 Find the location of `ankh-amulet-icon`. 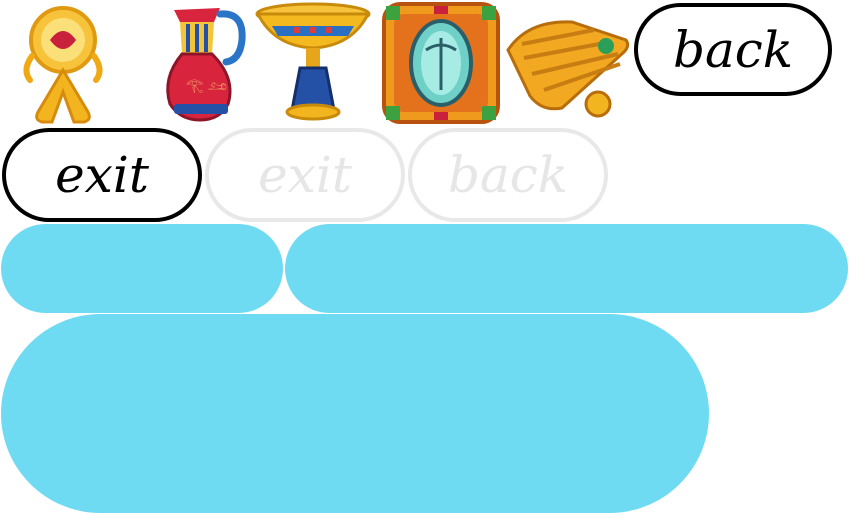

ankh-amulet-icon is located at coordinates (63, 63).